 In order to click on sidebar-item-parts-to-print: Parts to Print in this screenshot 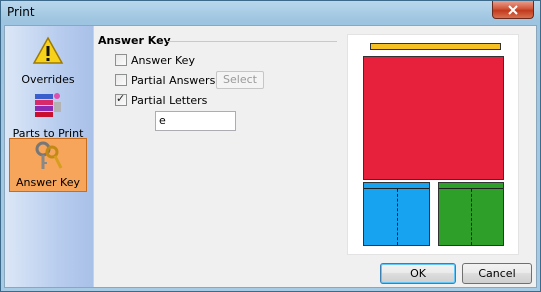, I will do `click(48, 115)`.